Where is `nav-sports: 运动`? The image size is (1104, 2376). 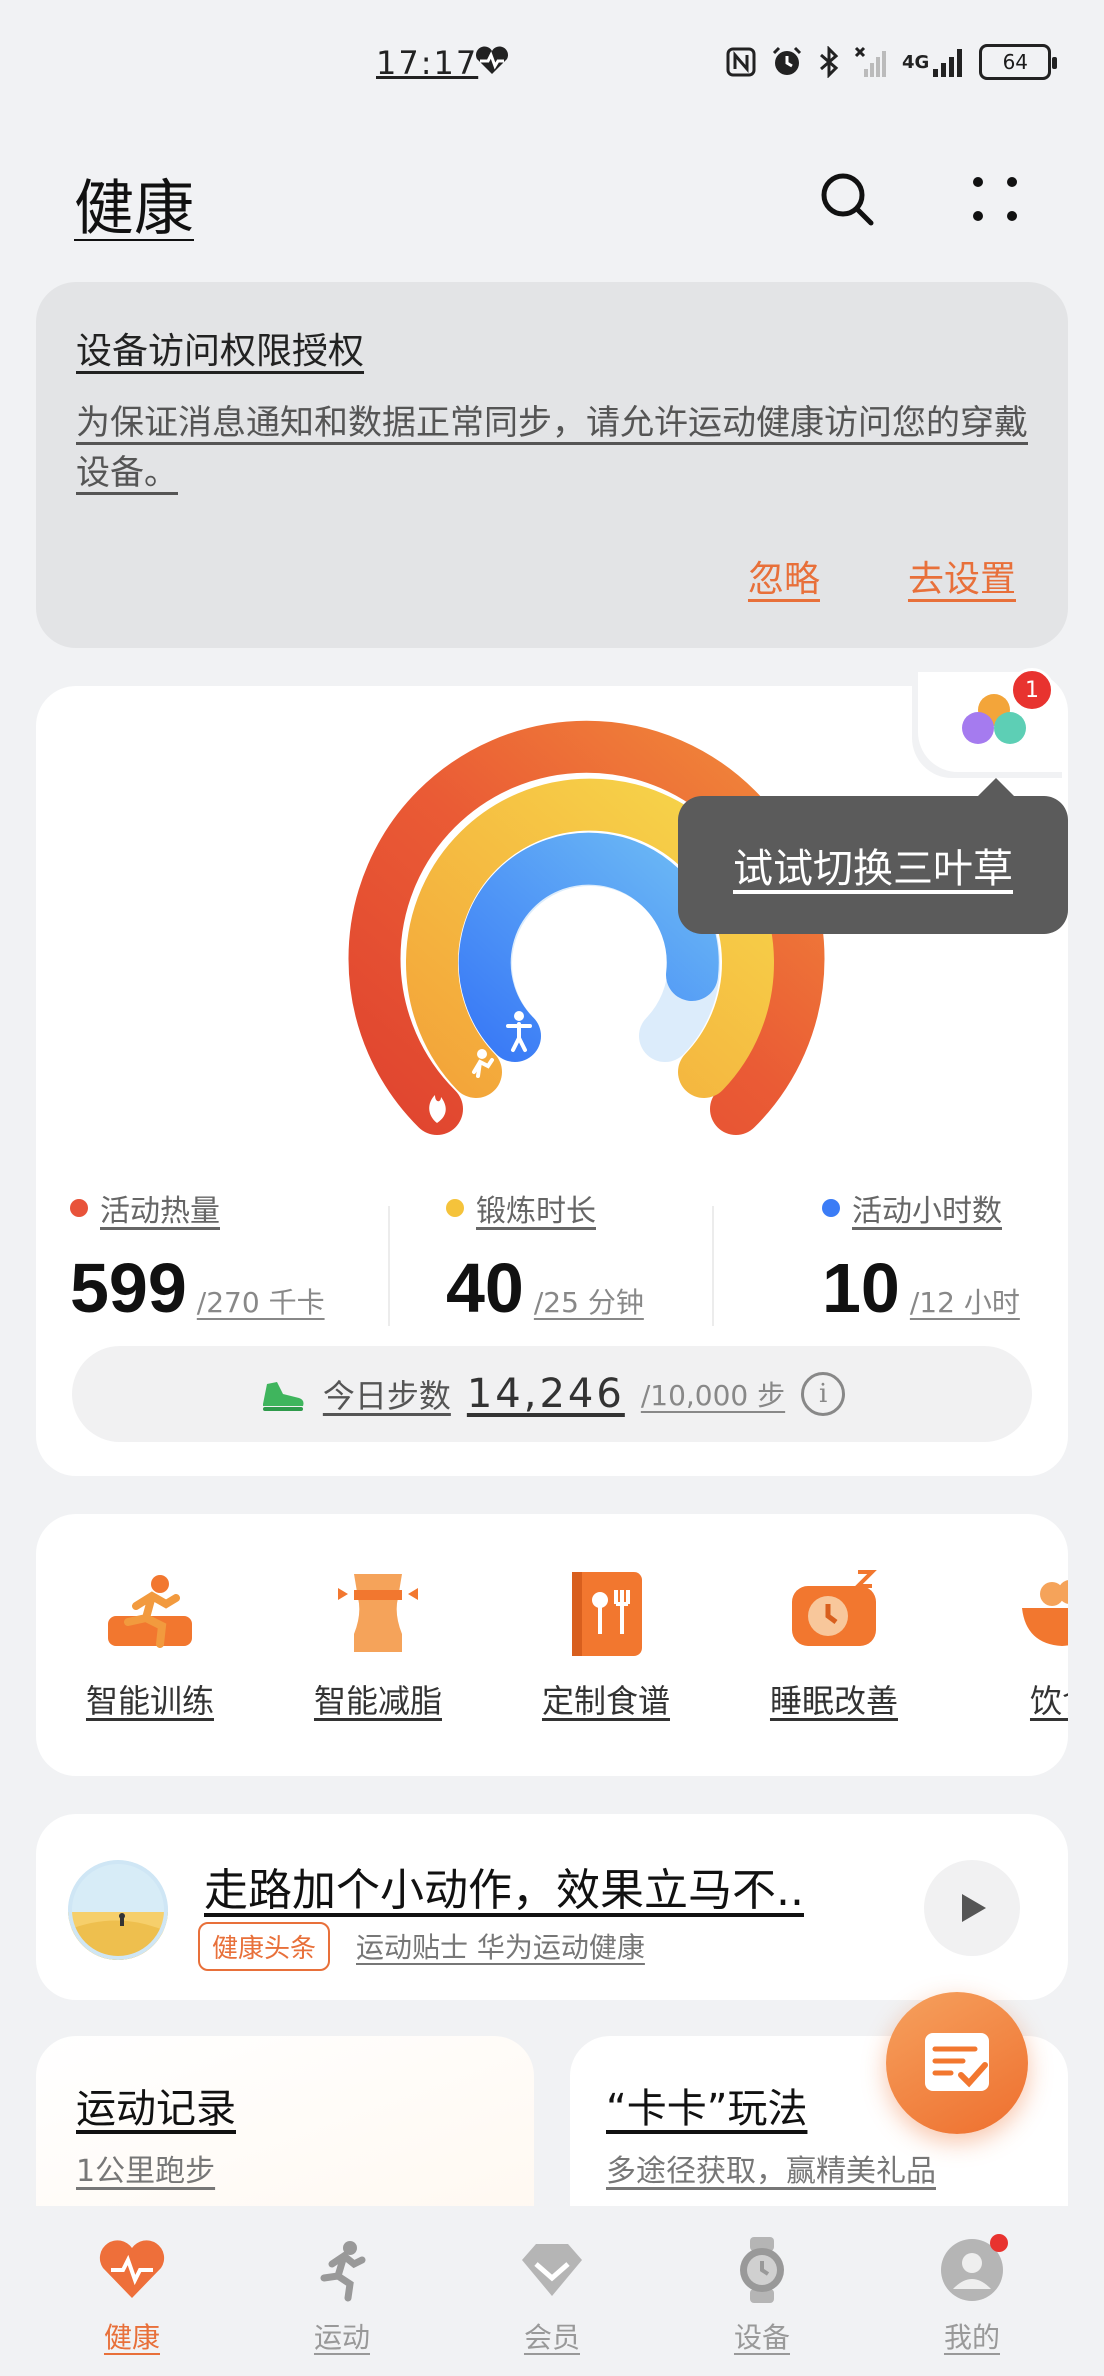
nav-sports: 运动 is located at coordinates (342, 2295).